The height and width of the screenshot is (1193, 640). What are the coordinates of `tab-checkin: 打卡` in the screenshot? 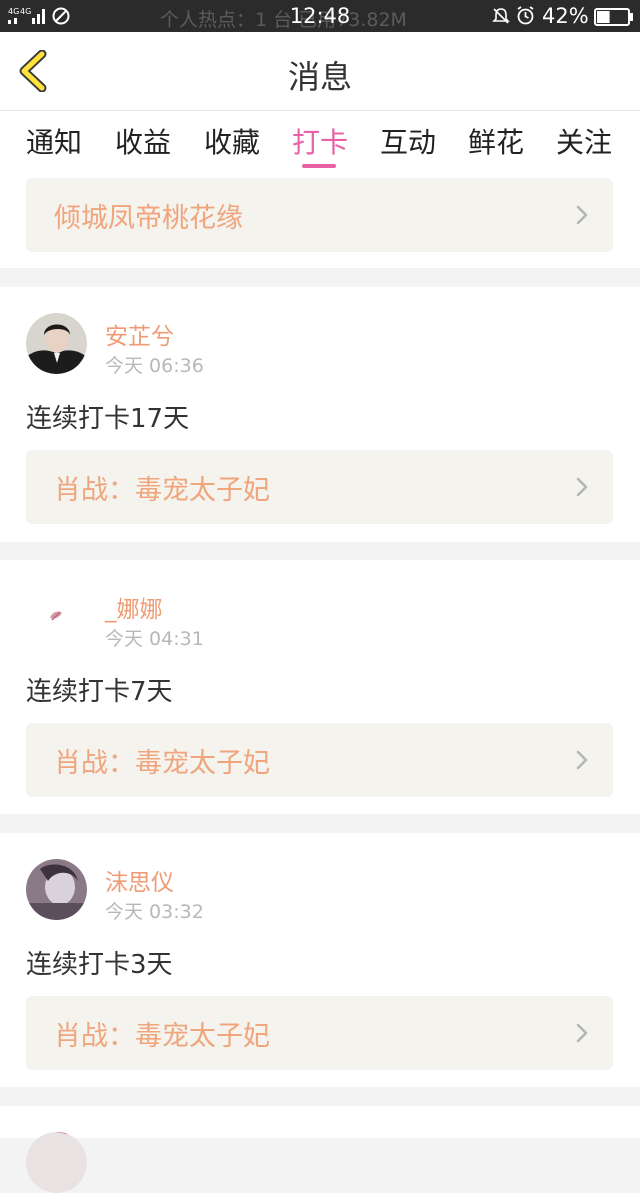 It's located at (320, 141).